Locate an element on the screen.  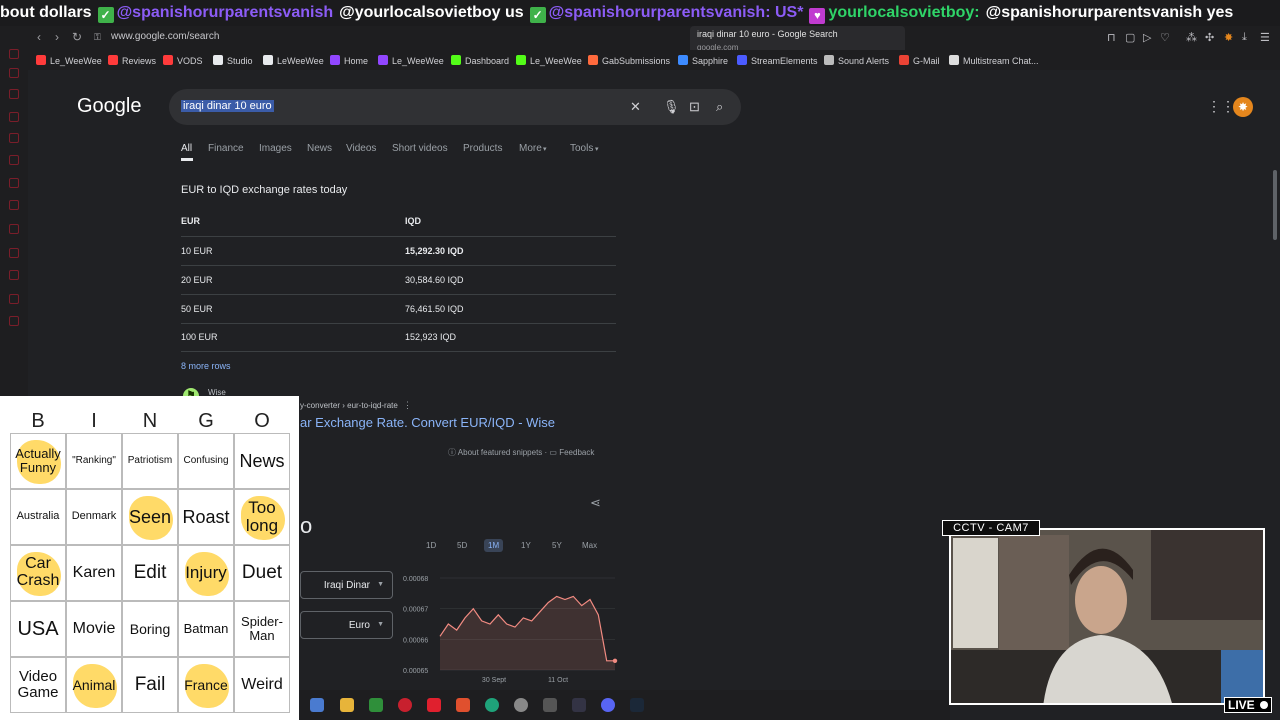
brave-icon is located at coordinates (463, 705).